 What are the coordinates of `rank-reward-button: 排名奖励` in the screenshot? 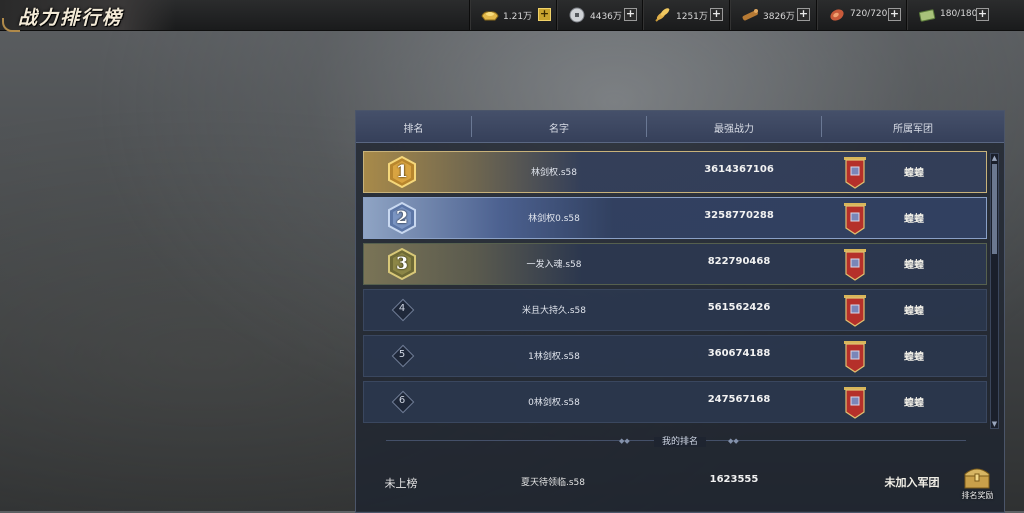 It's located at (977, 486).